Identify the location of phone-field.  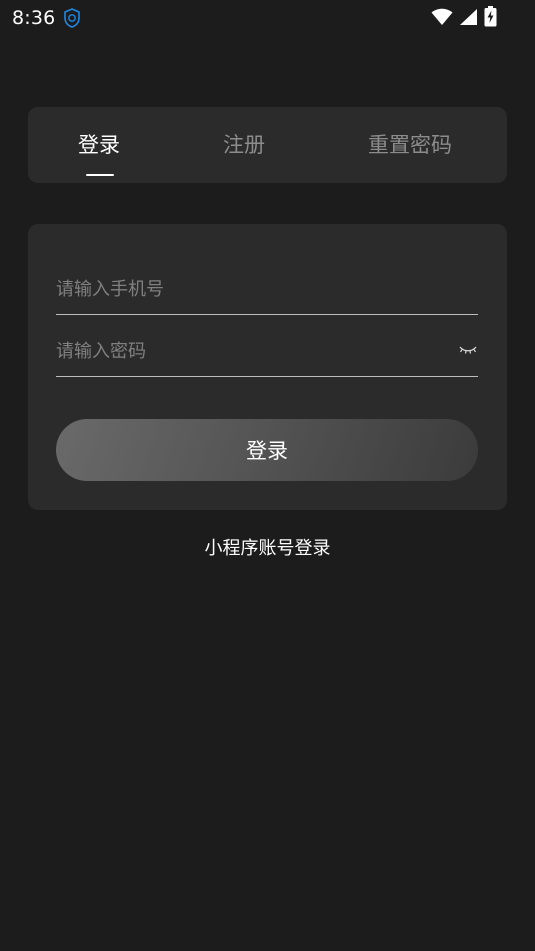
(267, 289).